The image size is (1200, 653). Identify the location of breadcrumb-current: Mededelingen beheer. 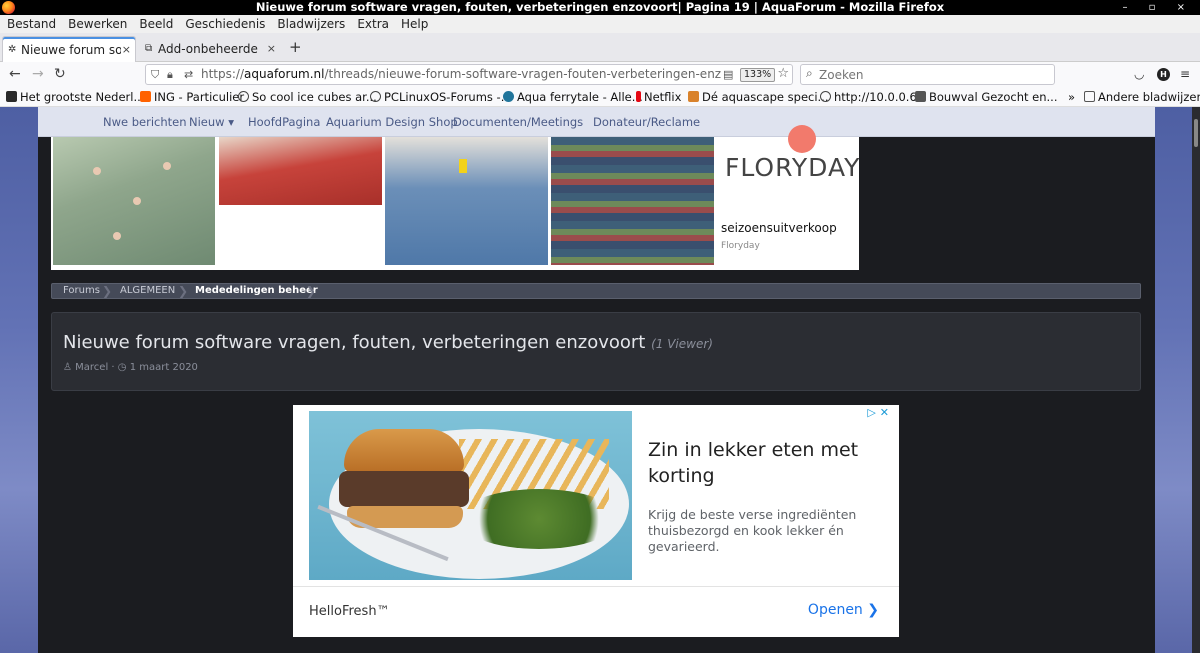
(256, 291).